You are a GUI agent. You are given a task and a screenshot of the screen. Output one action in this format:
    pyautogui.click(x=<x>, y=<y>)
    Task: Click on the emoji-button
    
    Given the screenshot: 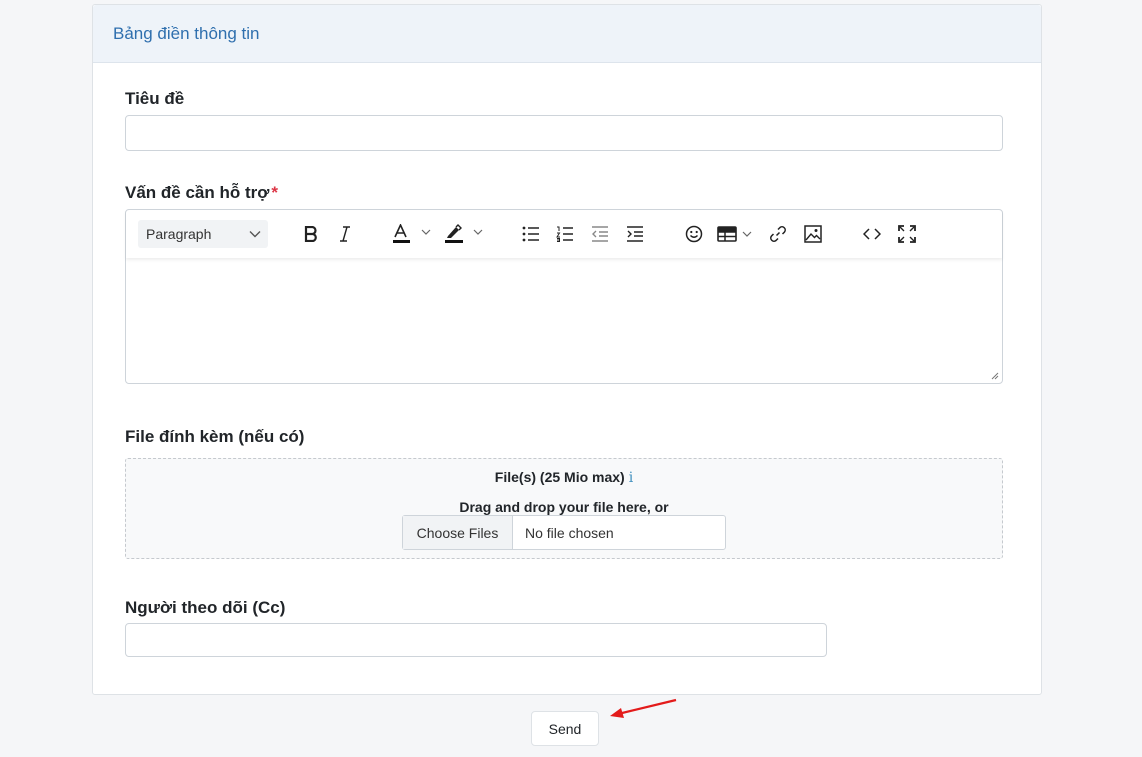 What is the action you would take?
    pyautogui.click(x=694, y=234)
    